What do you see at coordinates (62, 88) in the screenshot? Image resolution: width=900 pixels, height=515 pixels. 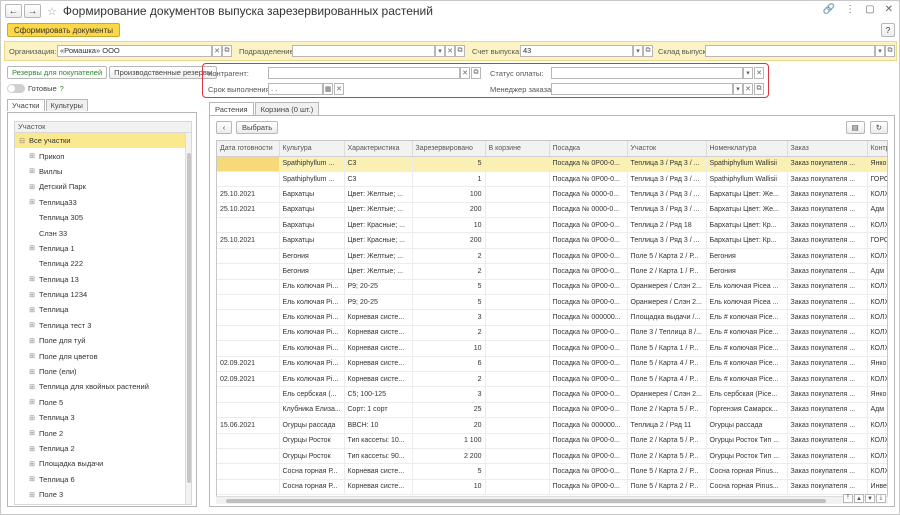 I see `ready-help-icon: ?` at bounding box center [62, 88].